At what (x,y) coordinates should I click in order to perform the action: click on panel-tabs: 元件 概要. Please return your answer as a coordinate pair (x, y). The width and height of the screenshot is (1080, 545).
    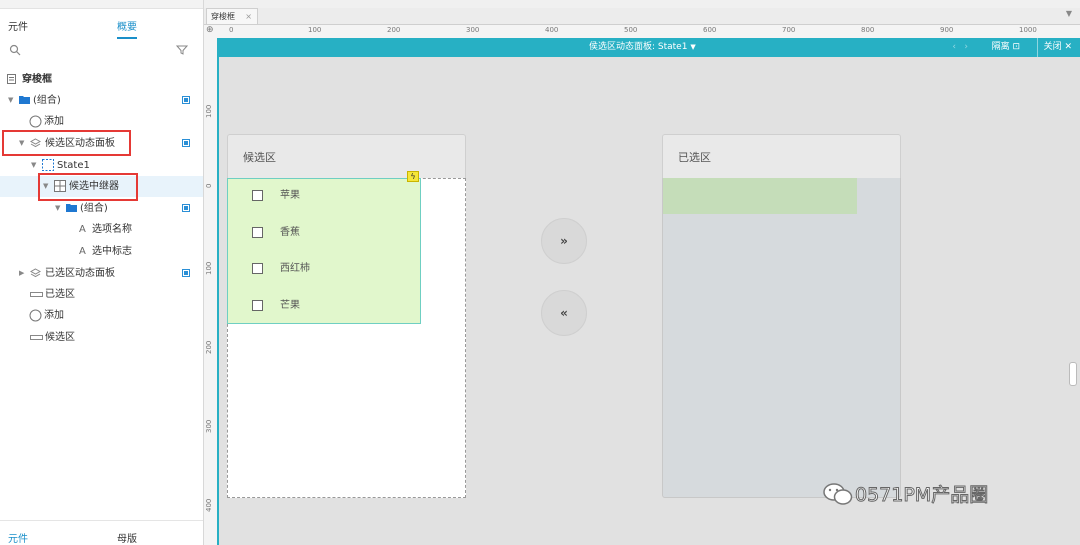
    Looking at the image, I should click on (101, 25).